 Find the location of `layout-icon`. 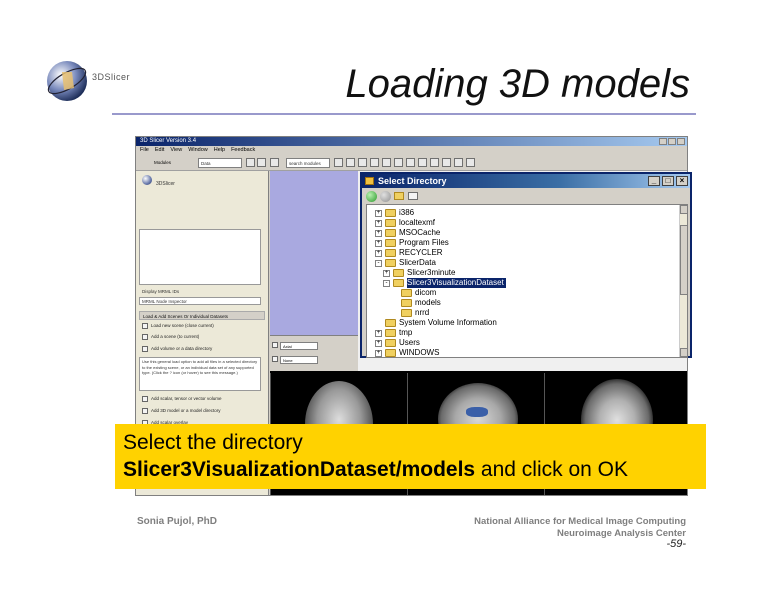

layout-icon is located at coordinates (338, 162).